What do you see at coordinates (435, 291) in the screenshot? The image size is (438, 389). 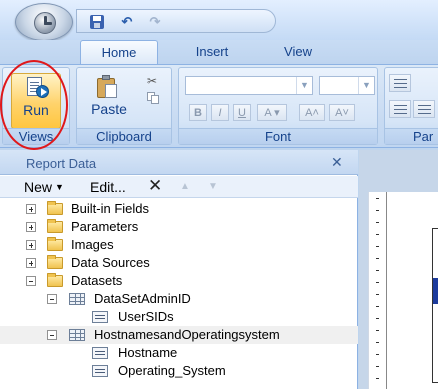 I see `report-selected-band` at bounding box center [435, 291].